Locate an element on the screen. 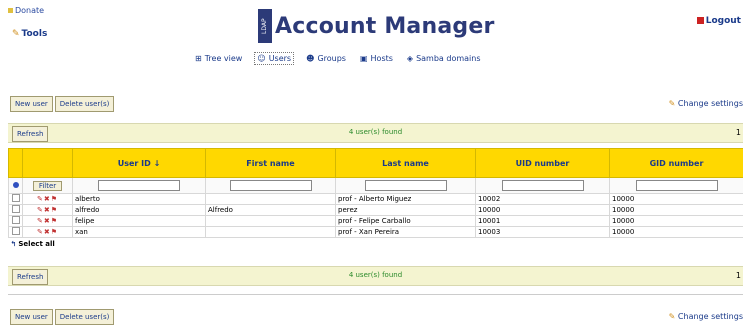  filter-input-uid-number is located at coordinates (542, 185).